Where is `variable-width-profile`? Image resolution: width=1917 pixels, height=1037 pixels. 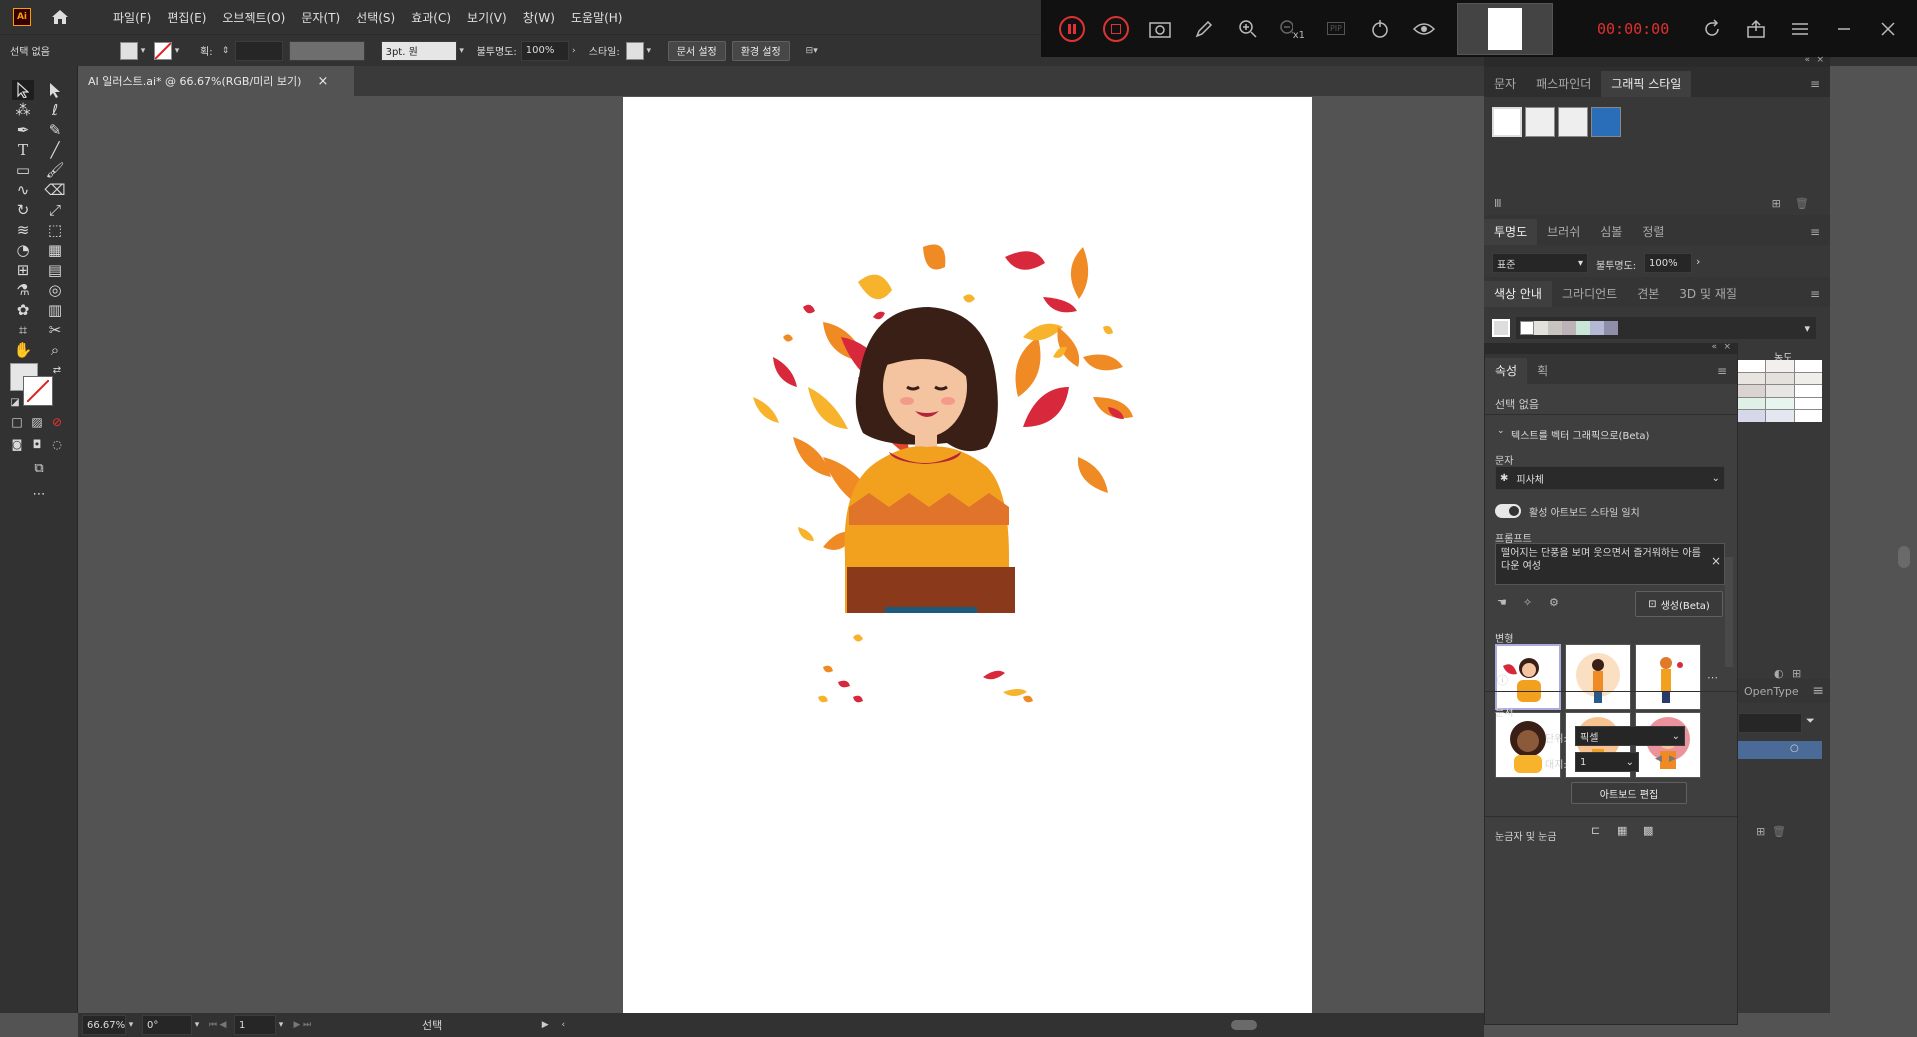 variable-width-profile is located at coordinates (326, 50).